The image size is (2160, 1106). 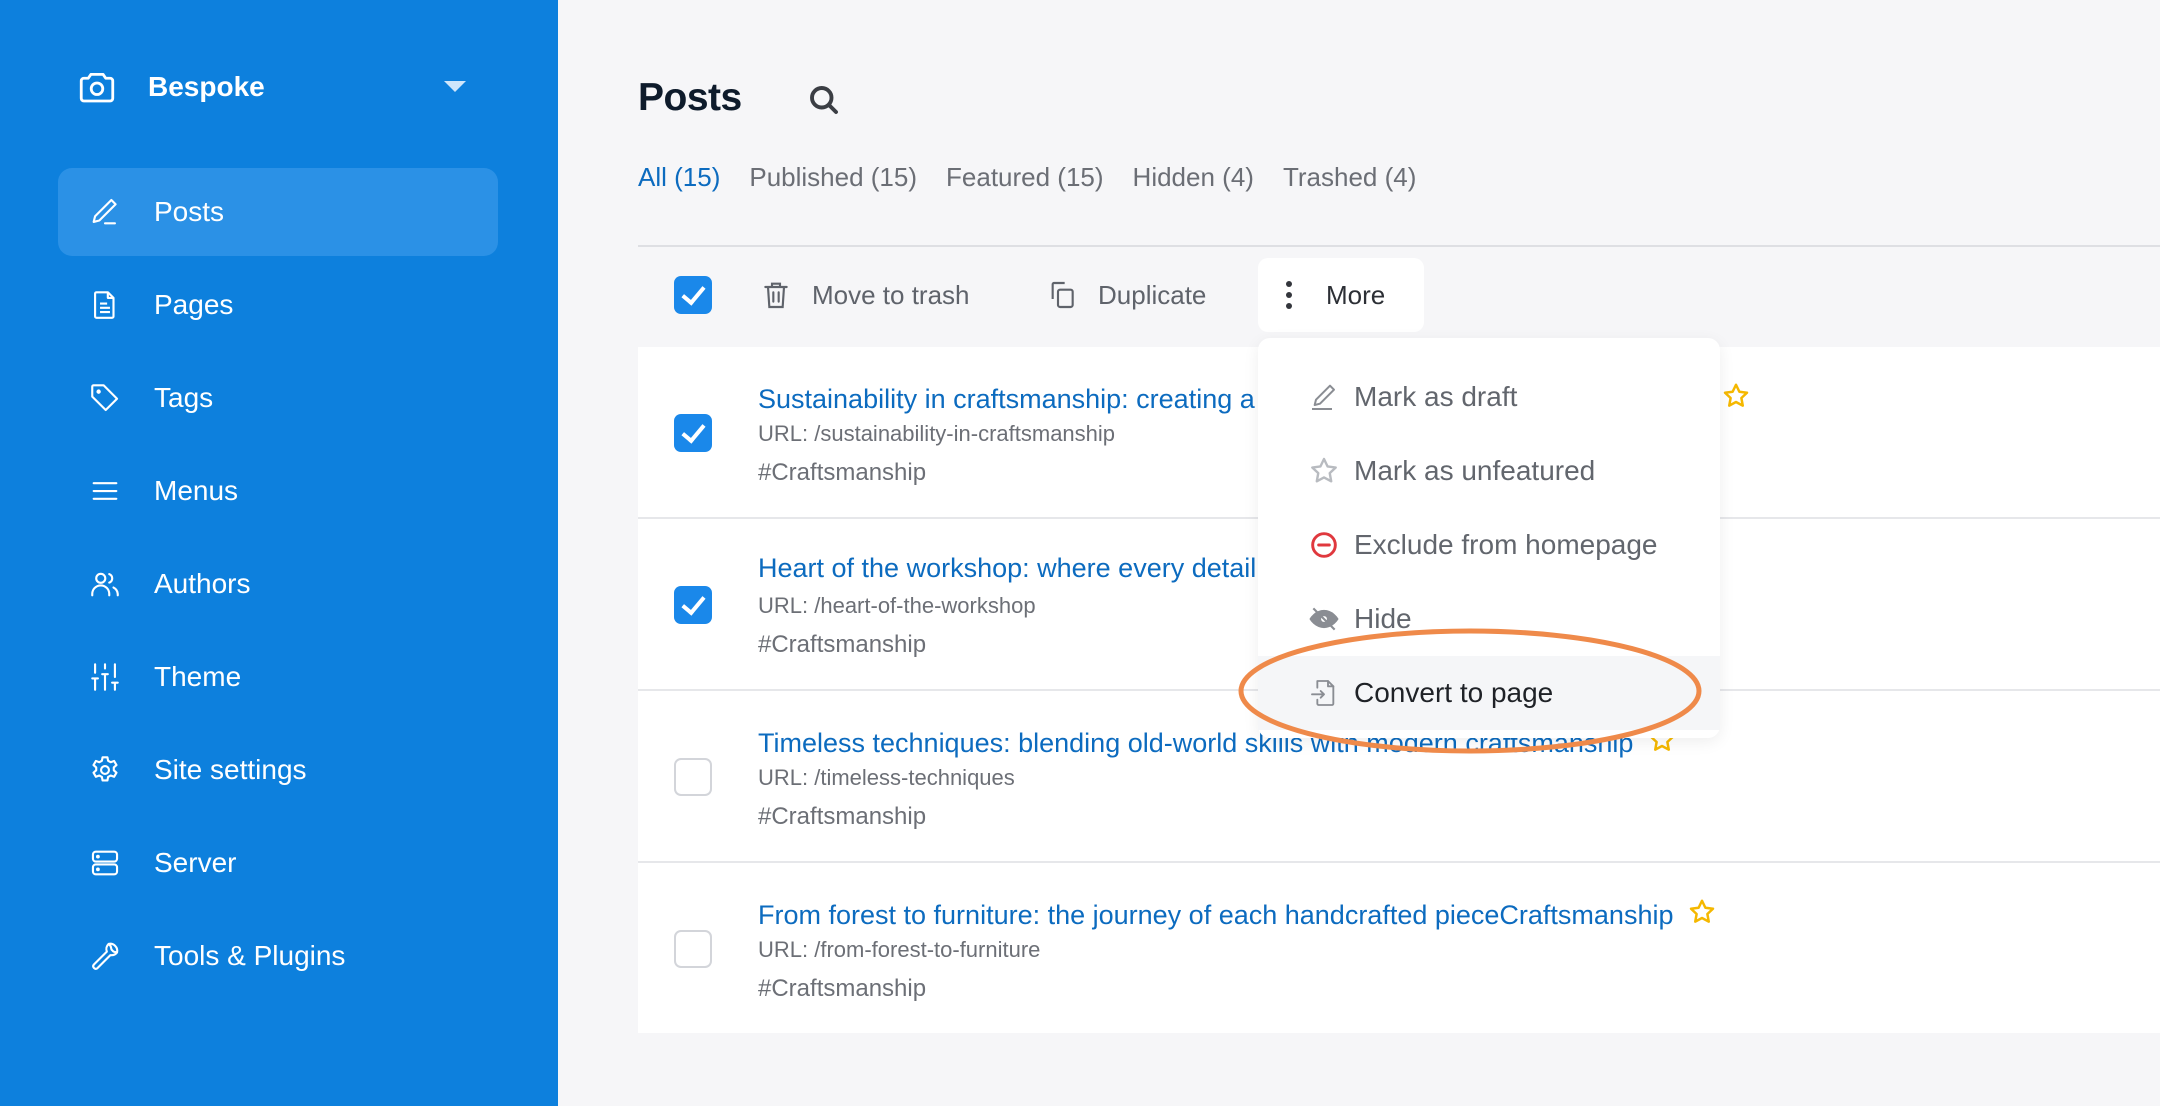 I want to click on sidebar-item-label: Theme, so click(x=198, y=676).